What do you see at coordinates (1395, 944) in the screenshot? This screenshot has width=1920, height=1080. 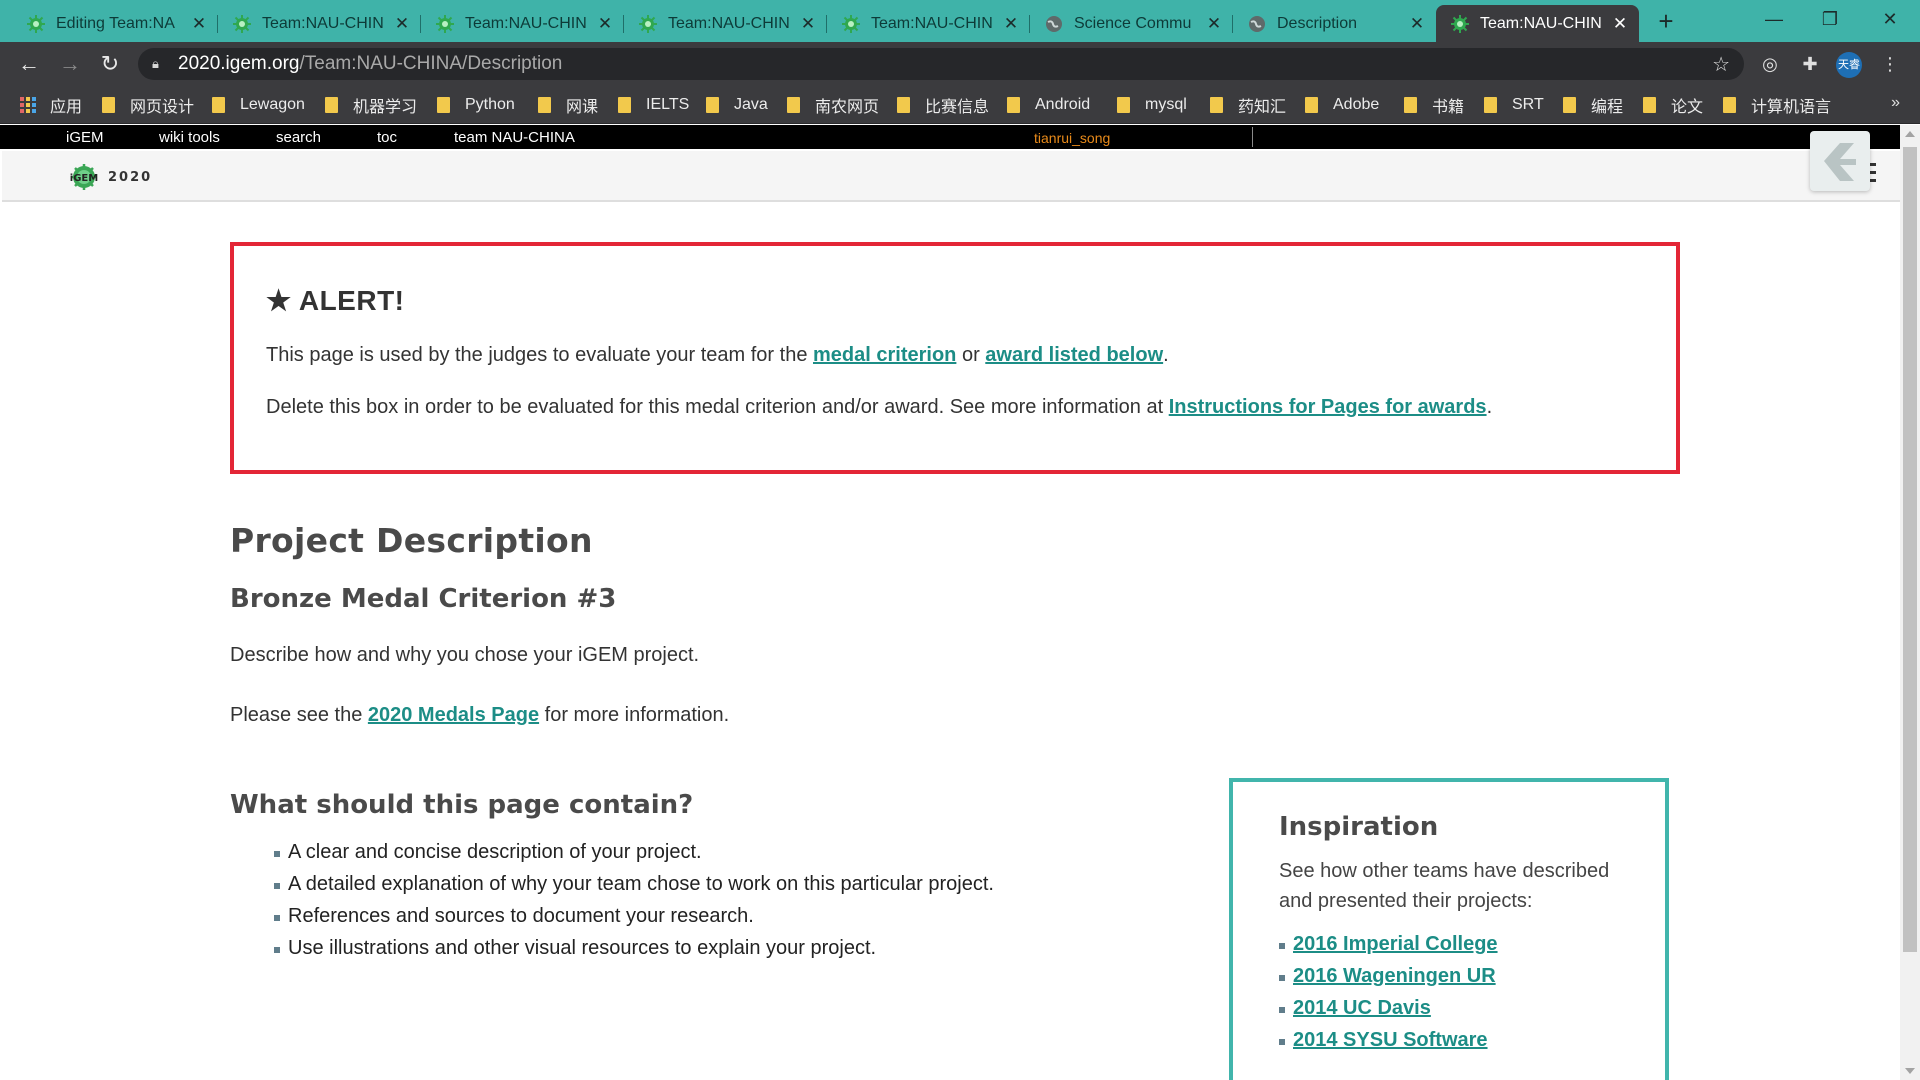 I see `inspiration-link: 2016 Imperial College` at bounding box center [1395, 944].